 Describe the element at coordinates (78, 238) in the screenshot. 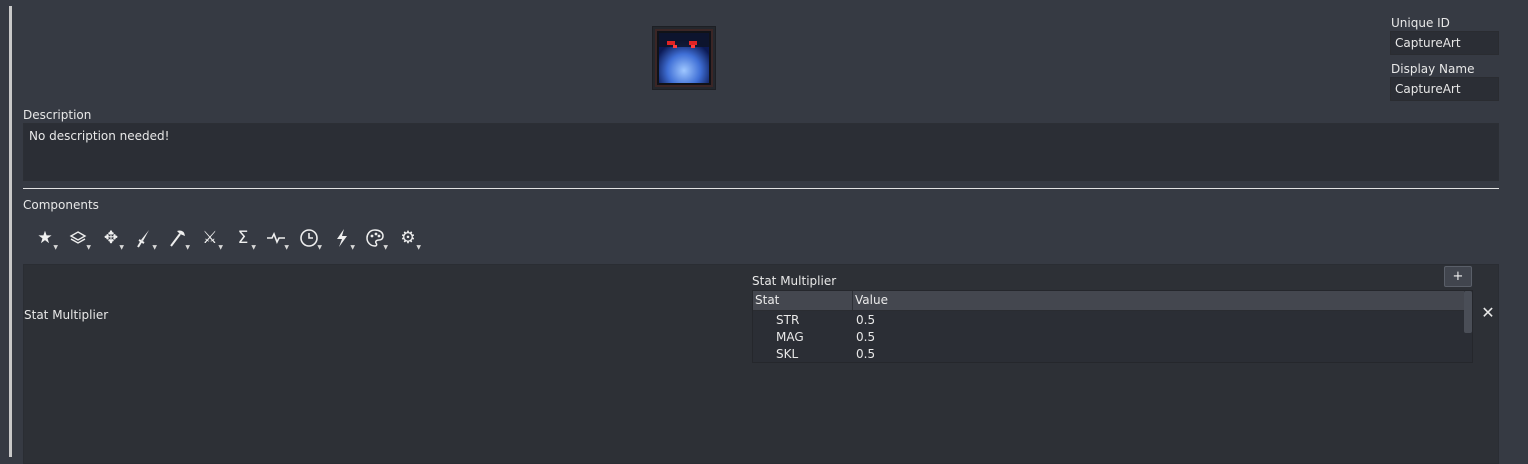

I see `layers-icon: ▼` at that location.